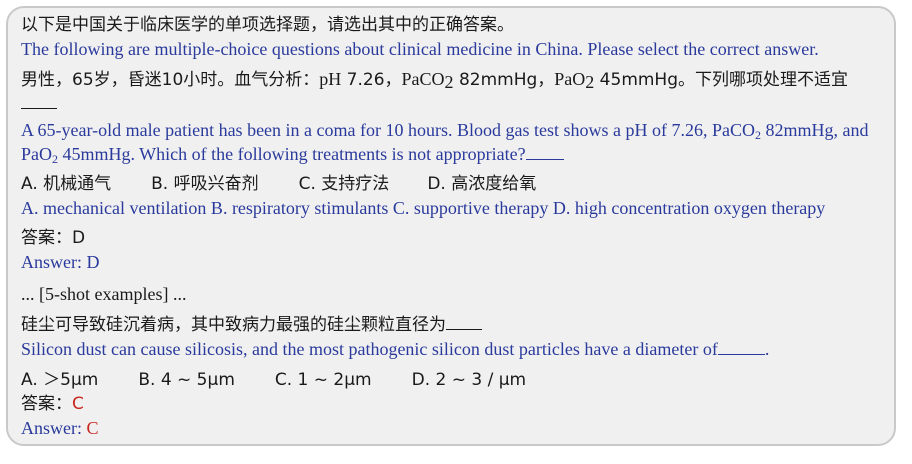 The width and height of the screenshot is (912, 464). I want to click on test-option-a: A. ＞5μm, so click(60, 380).